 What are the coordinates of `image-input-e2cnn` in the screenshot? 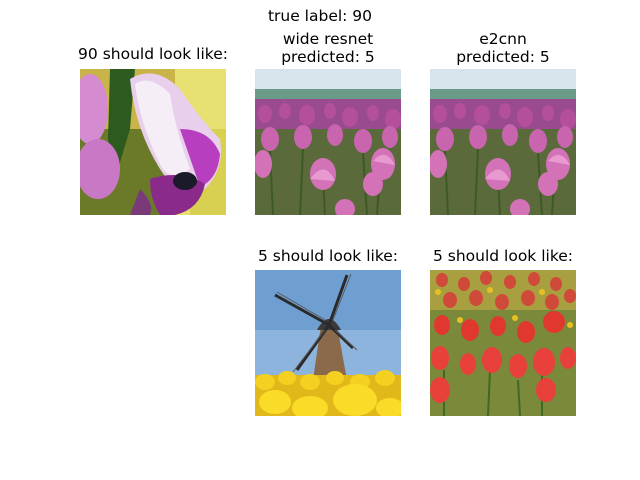 It's located at (503, 142).